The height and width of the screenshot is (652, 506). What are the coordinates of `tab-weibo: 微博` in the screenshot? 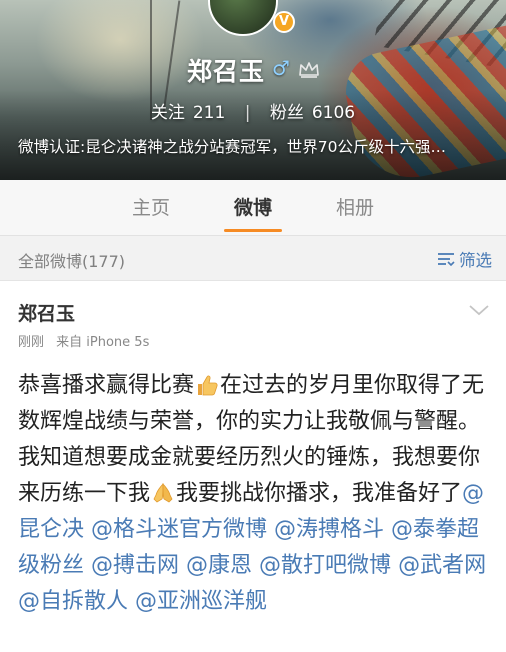 It's located at (253, 208).